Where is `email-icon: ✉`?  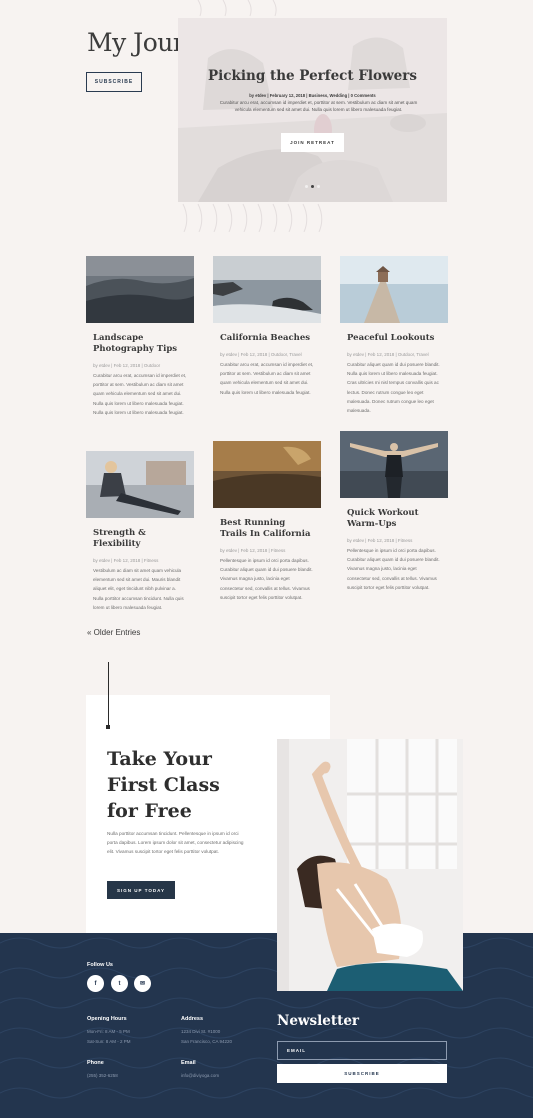
email-icon: ✉ is located at coordinates (142, 983).